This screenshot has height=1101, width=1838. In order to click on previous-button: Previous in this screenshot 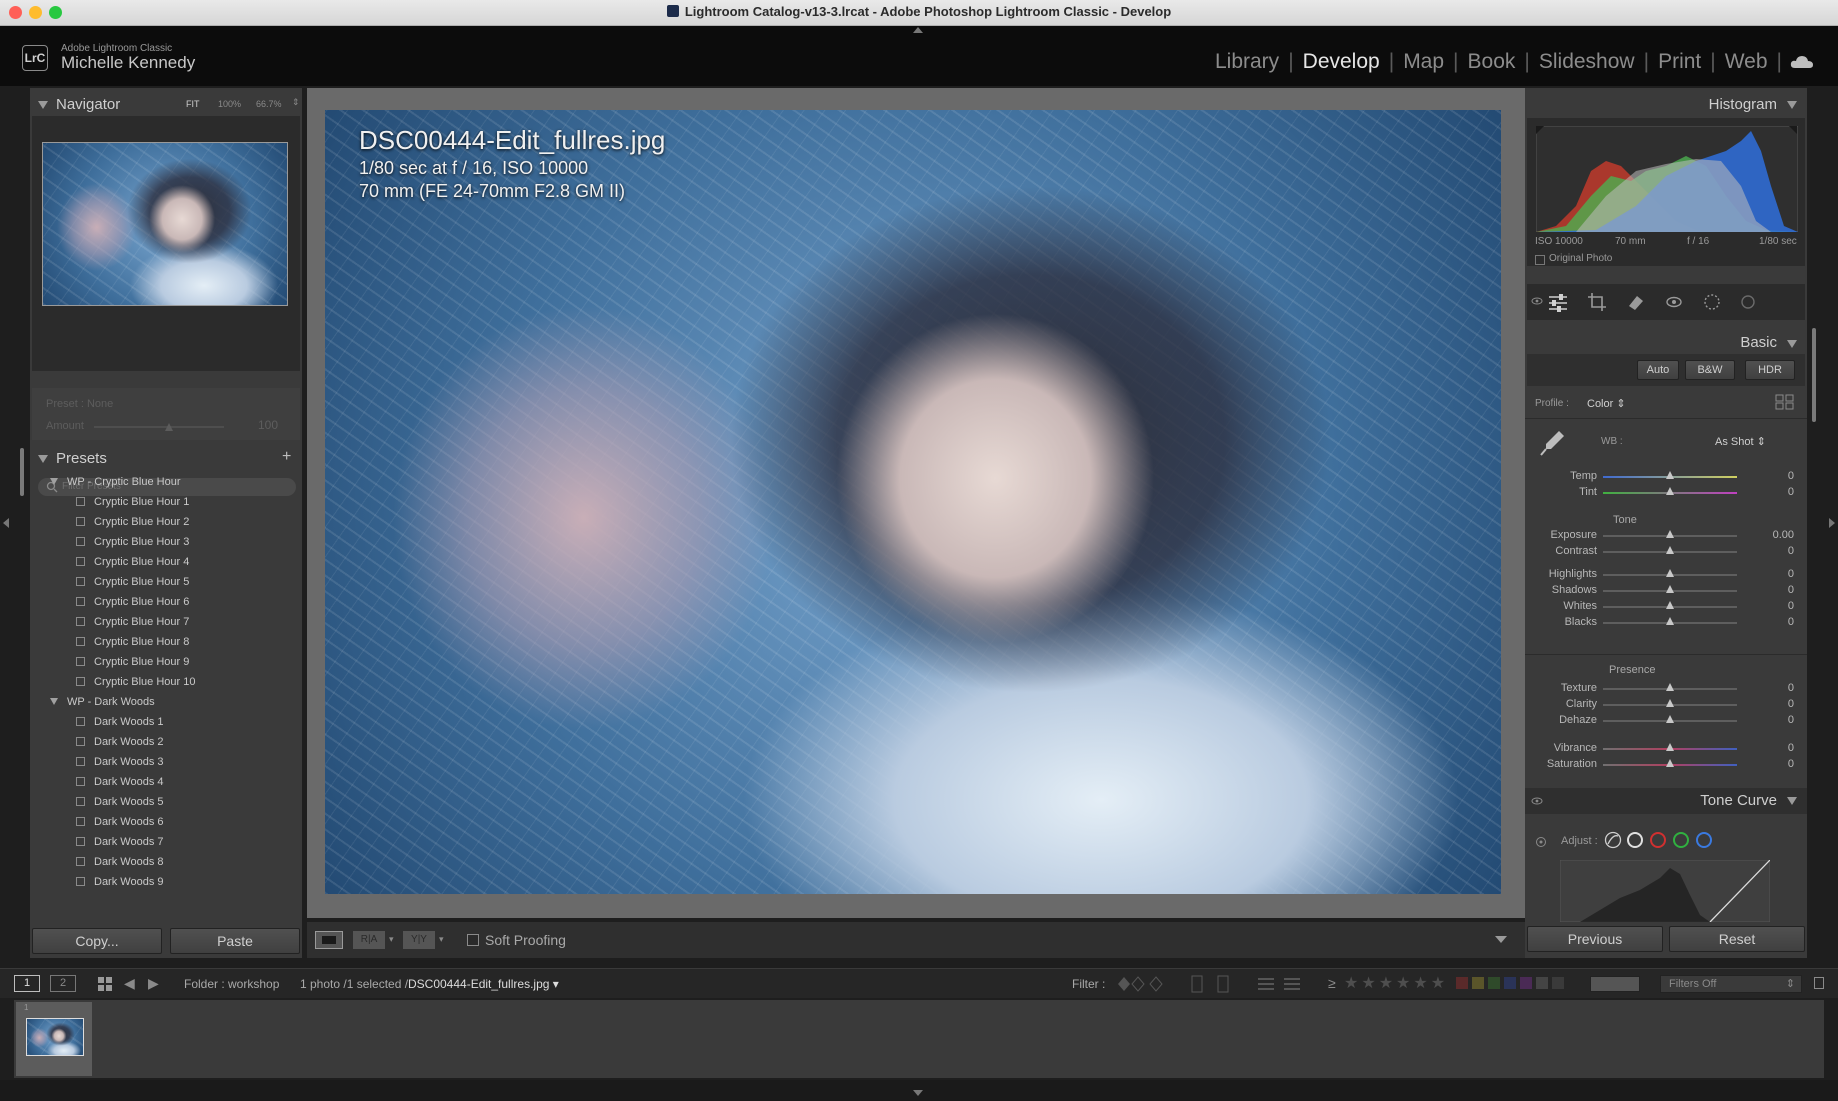, I will do `click(1595, 939)`.